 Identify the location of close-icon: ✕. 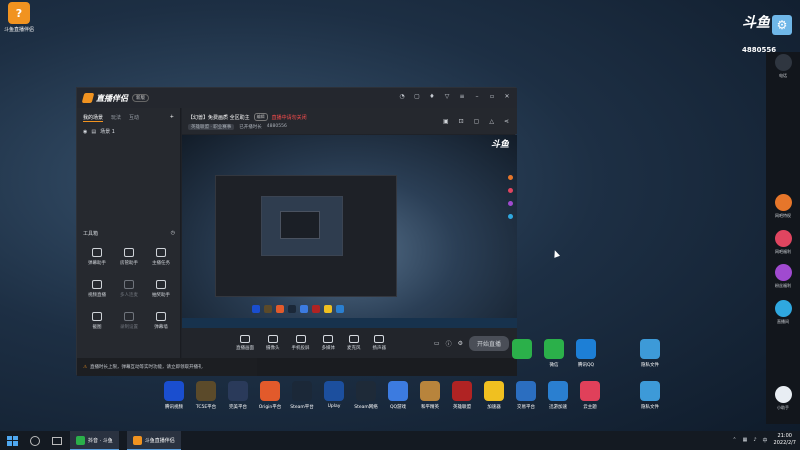
(507, 97).